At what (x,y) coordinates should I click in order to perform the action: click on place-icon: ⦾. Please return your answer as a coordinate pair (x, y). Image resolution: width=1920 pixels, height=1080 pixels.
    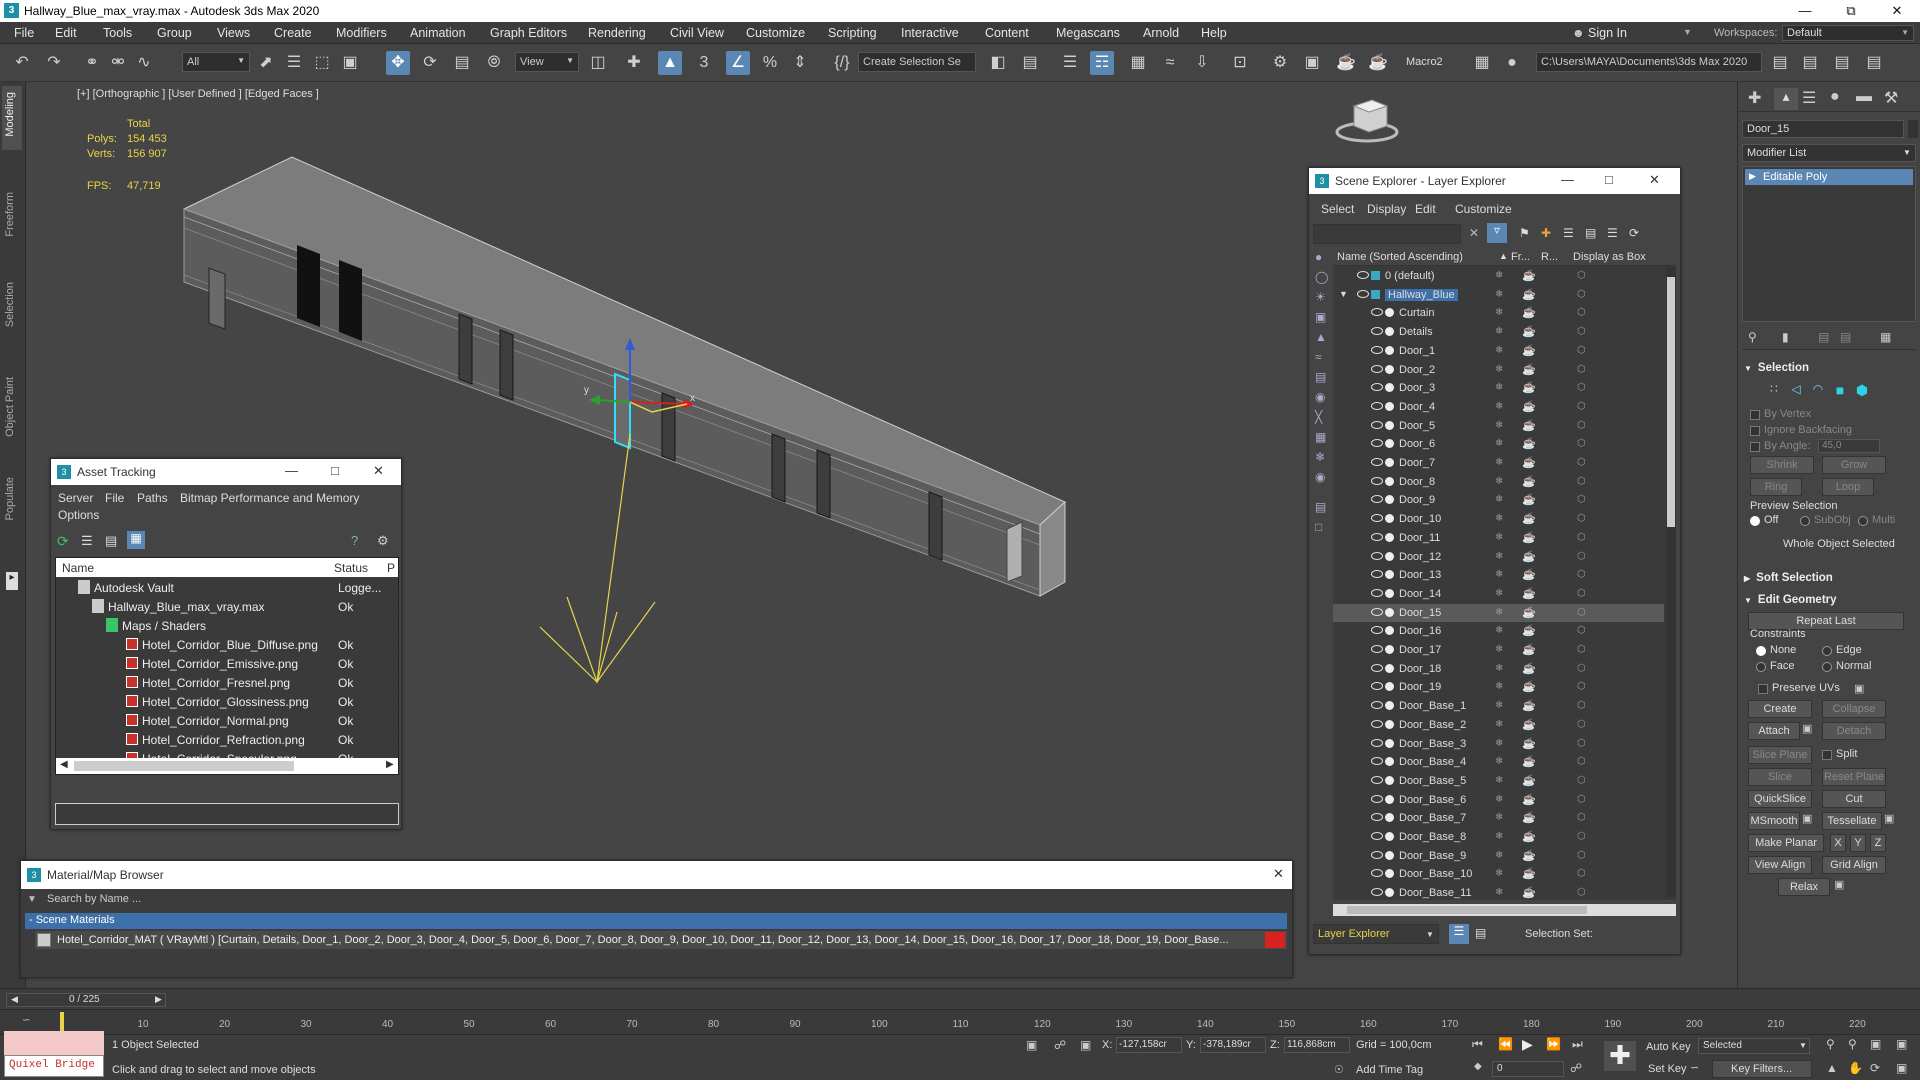
    Looking at the image, I should click on (494, 63).